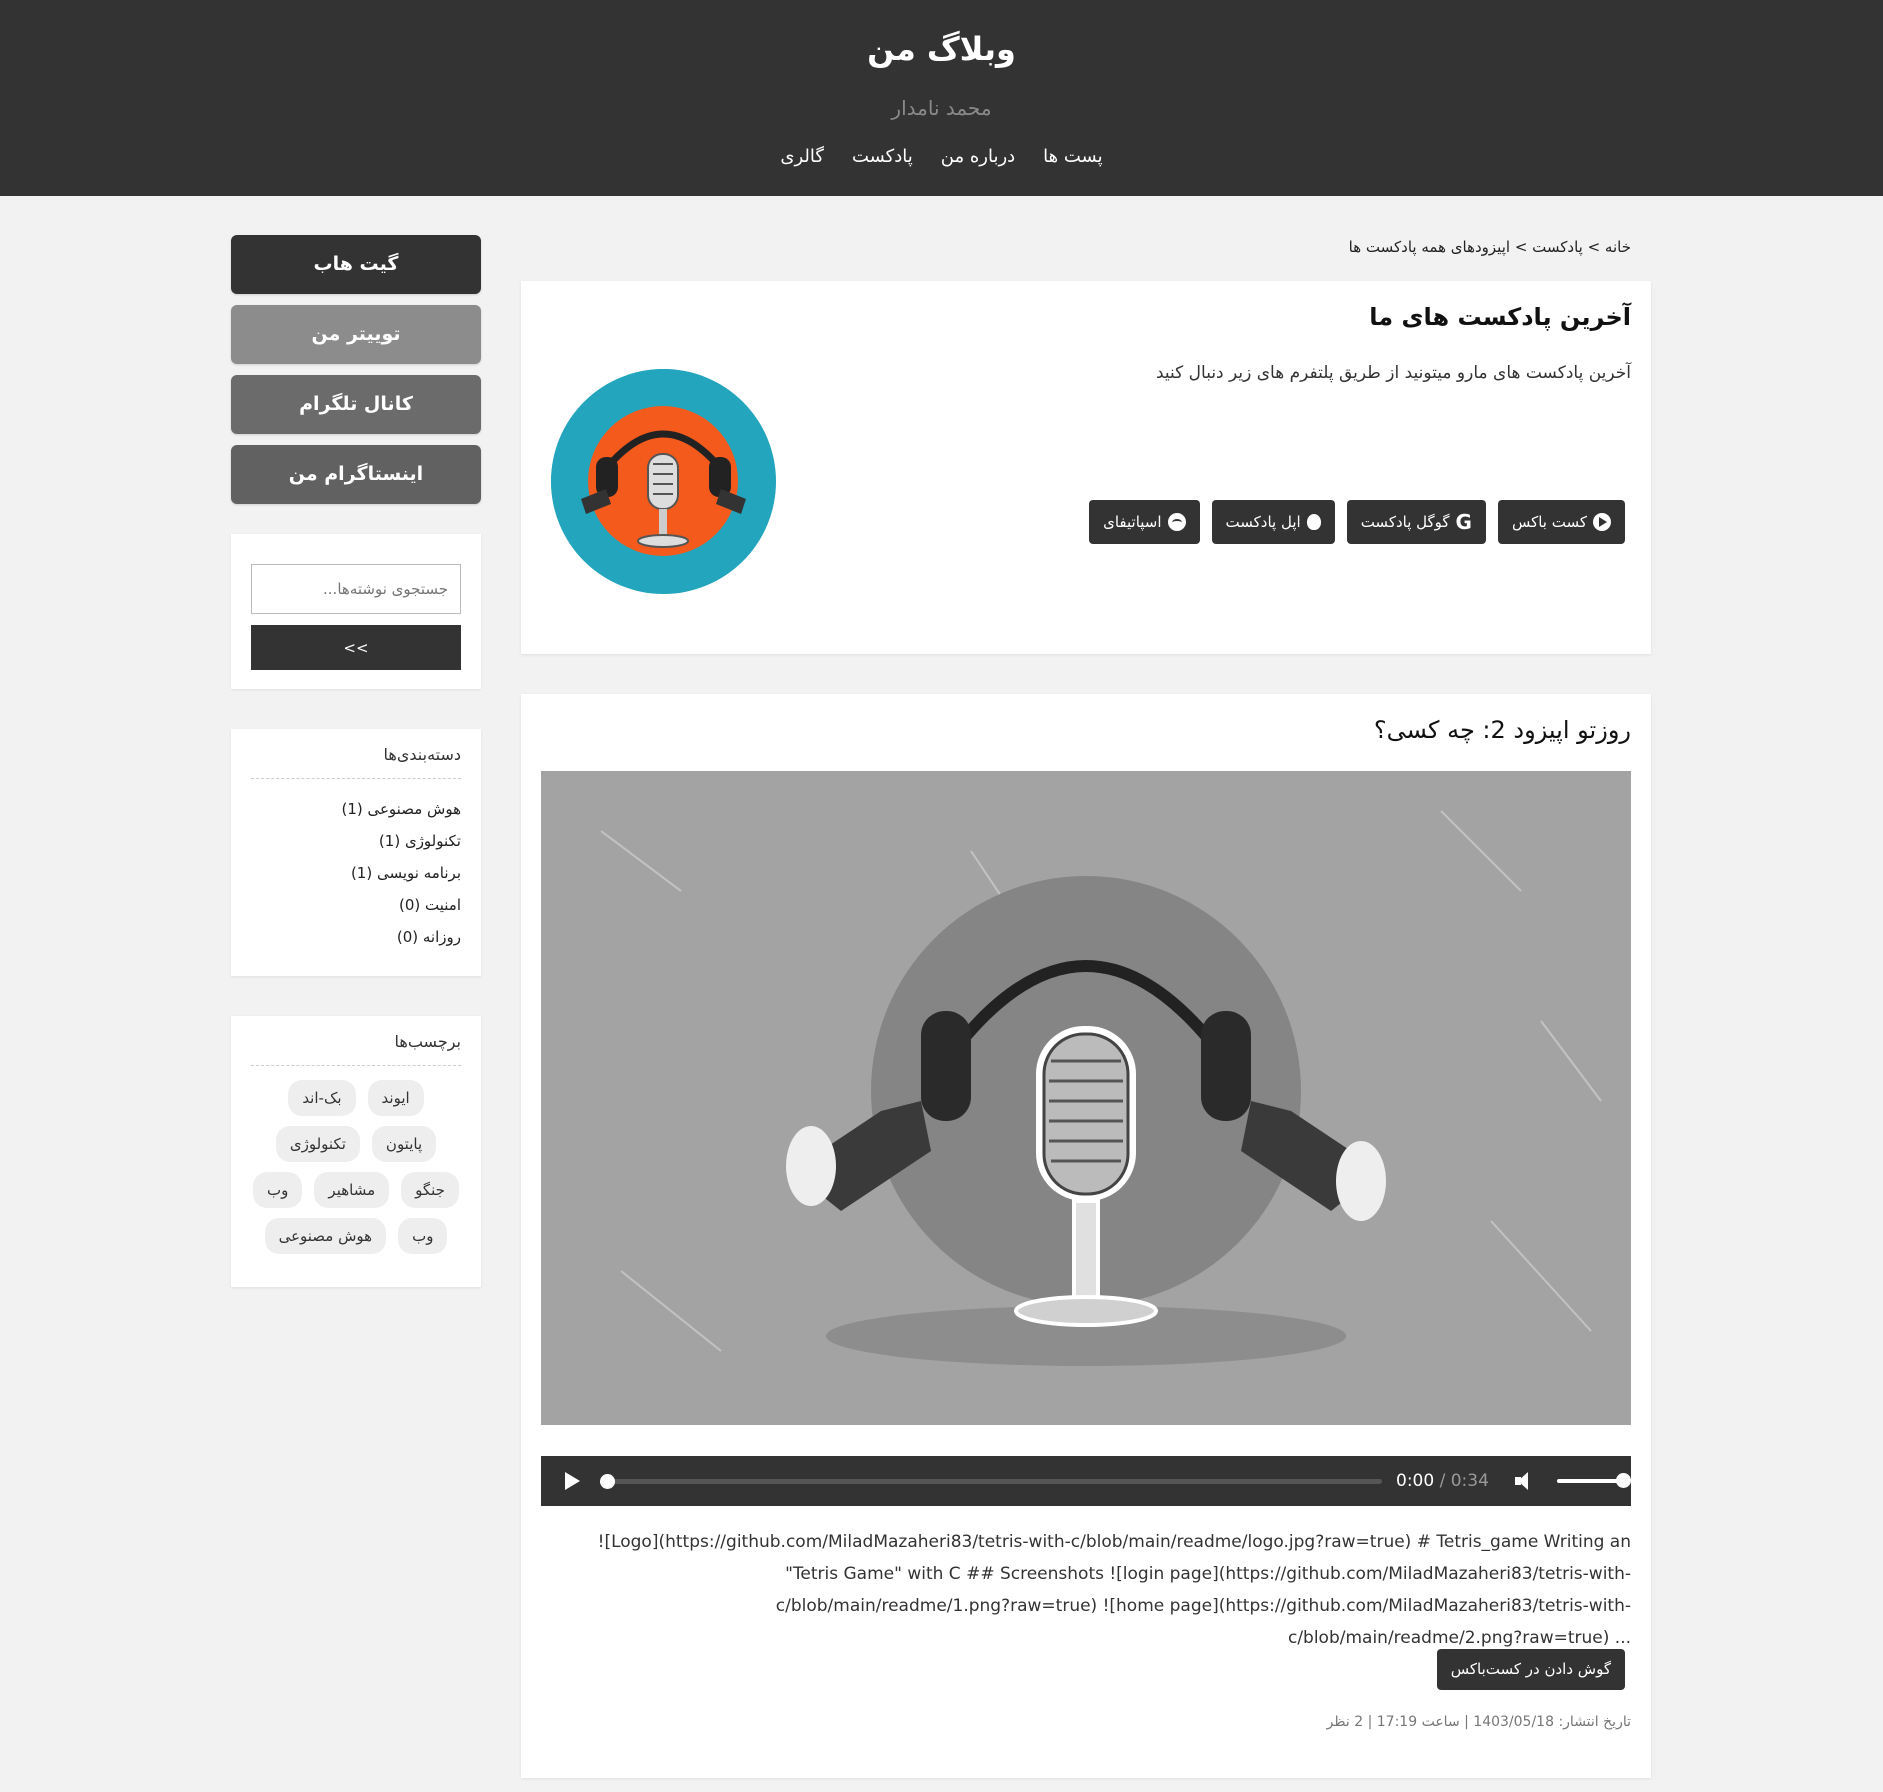  What do you see at coordinates (1463, 522) in the screenshot?
I see `google-icon: G` at bounding box center [1463, 522].